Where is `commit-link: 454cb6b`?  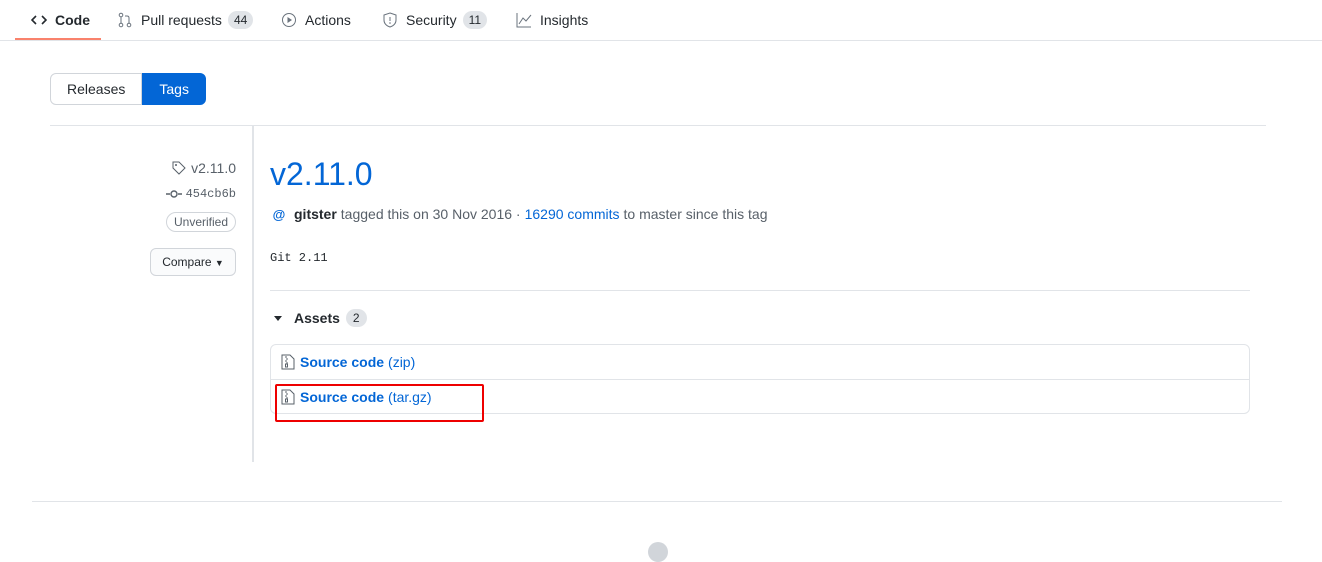
commit-link: 454cb6b is located at coordinates (200, 194).